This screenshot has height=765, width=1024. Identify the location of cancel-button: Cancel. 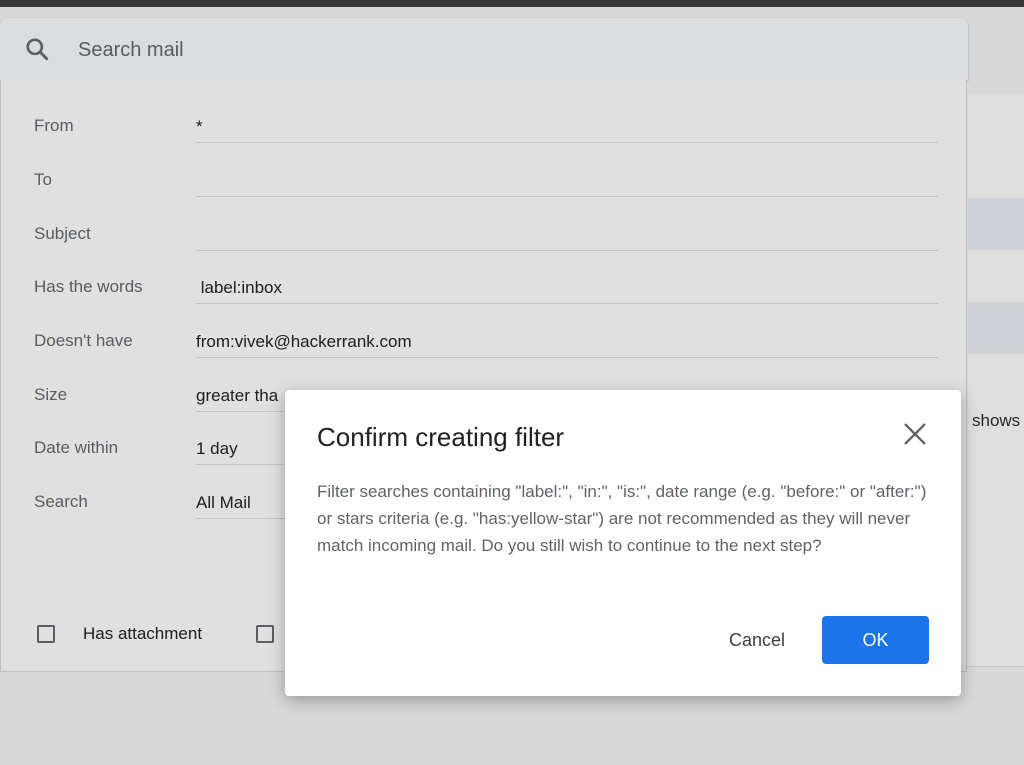
(757, 640).